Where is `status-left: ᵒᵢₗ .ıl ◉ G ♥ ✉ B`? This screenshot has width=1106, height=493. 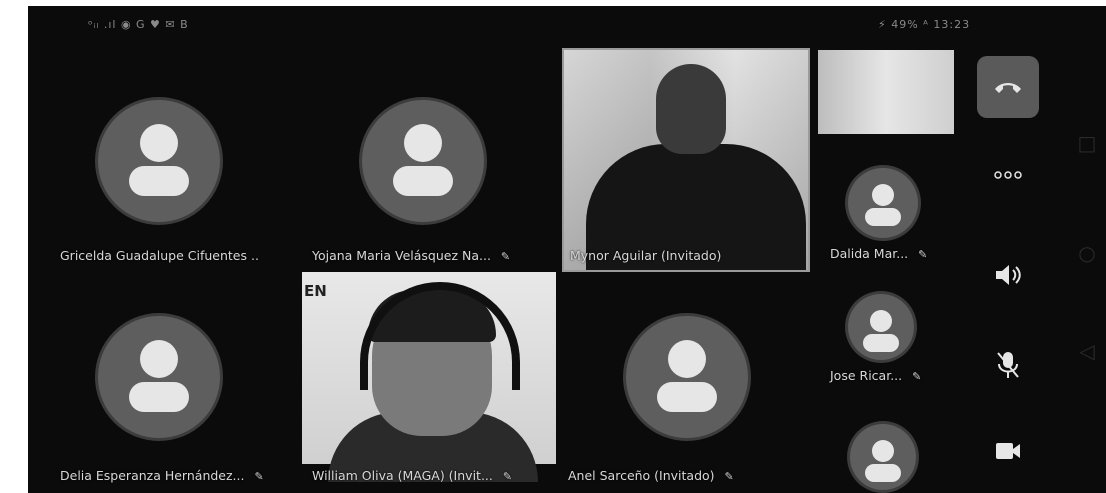
status-left: ᵒᵢₗ .ıl ◉ G ♥ ✉ B is located at coordinates (138, 24).